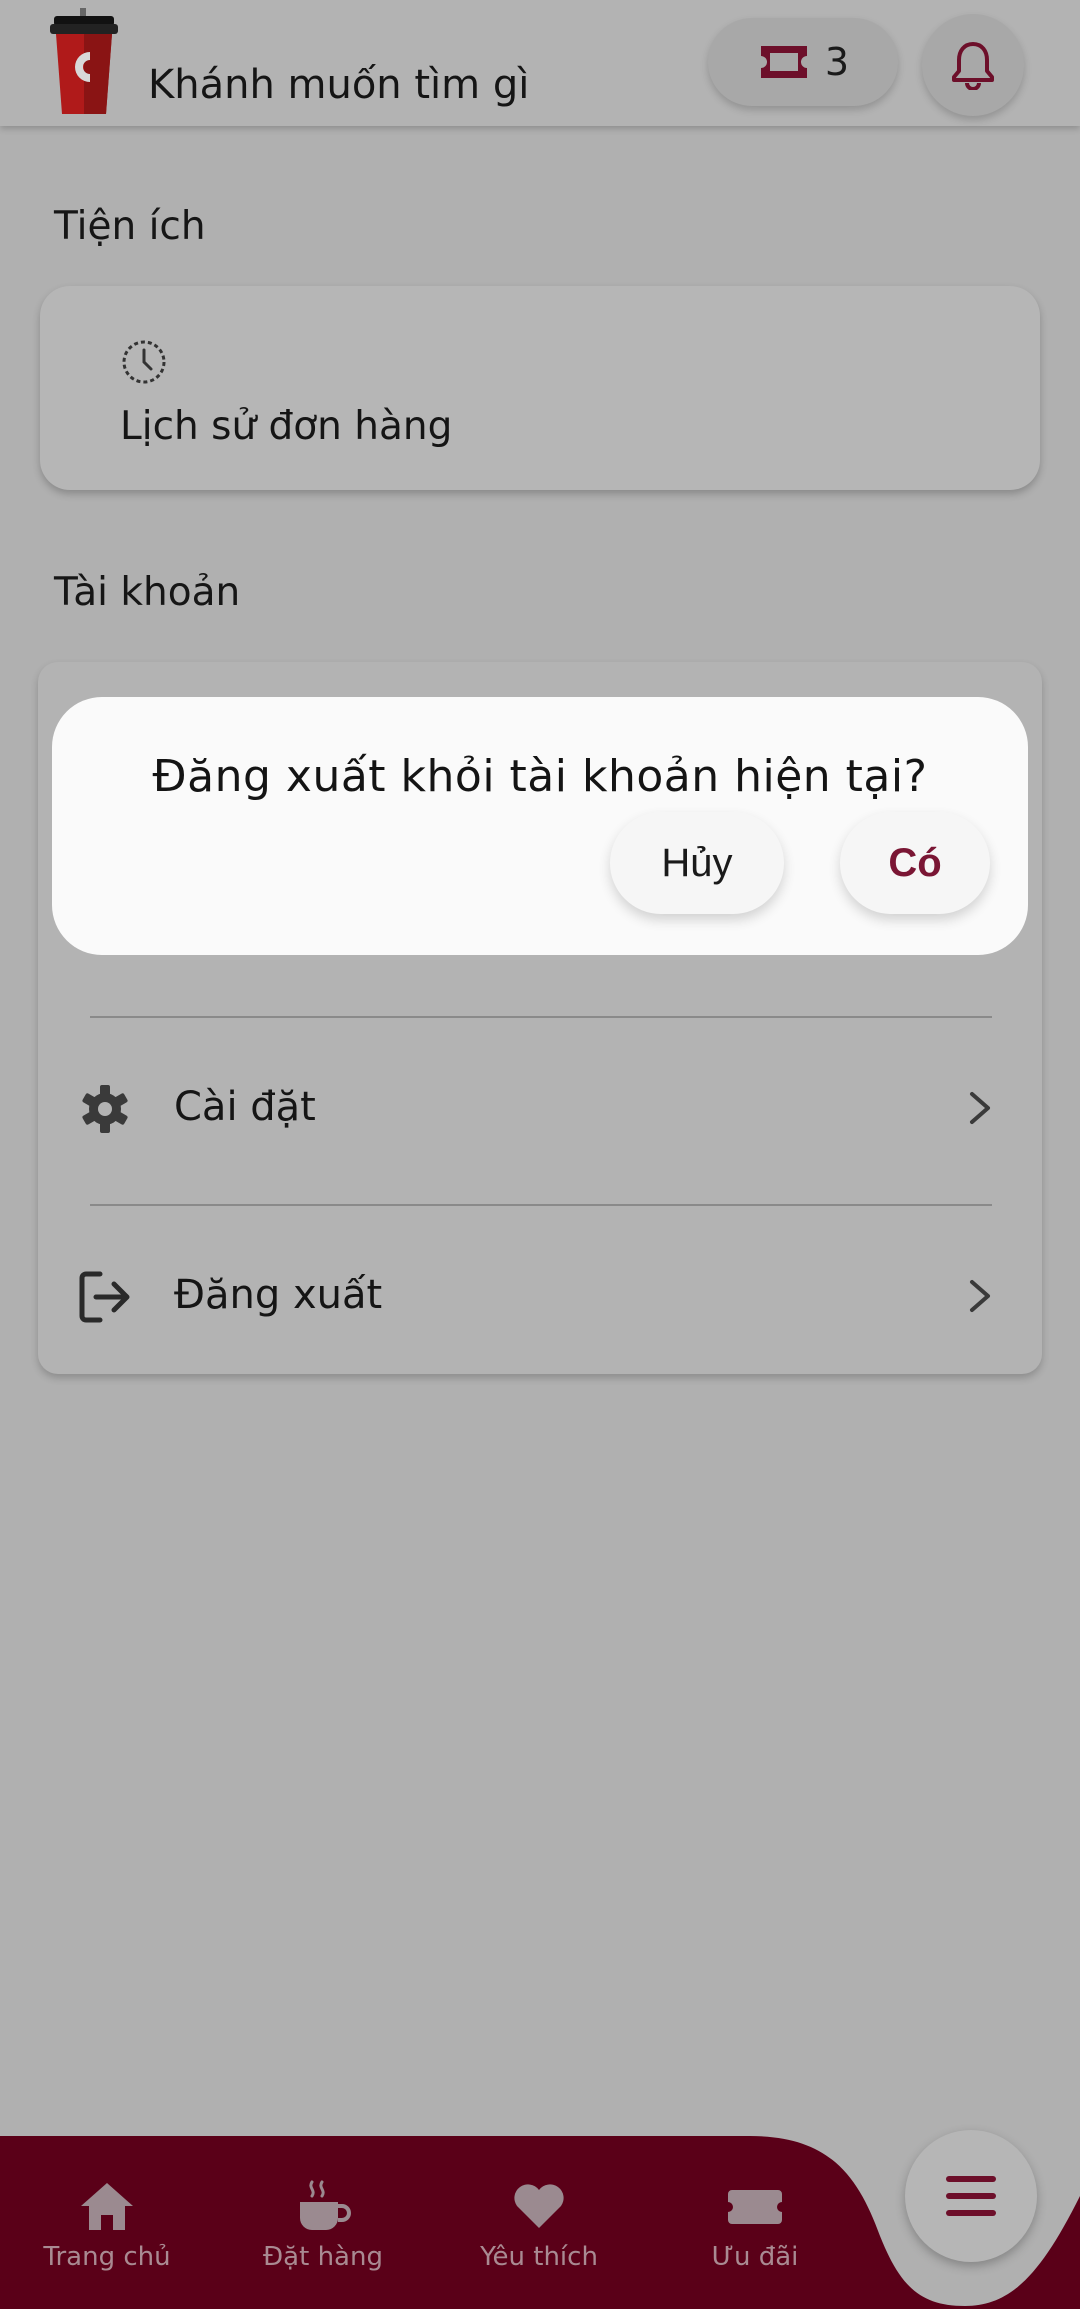 Image resolution: width=1080 pixels, height=2309 pixels. I want to click on voucher-button: 3, so click(803, 62).